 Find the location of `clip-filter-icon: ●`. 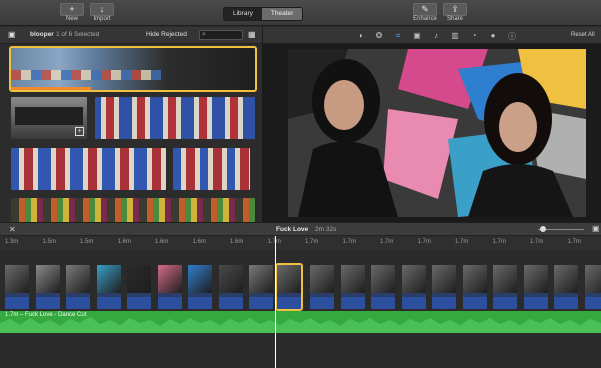

clip-filter-icon: ● is located at coordinates (493, 35).